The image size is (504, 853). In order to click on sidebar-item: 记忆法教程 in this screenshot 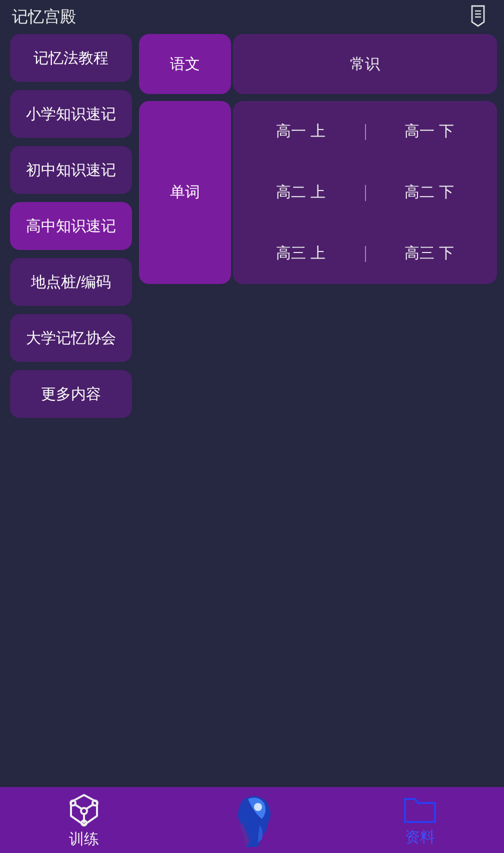, I will do `click(71, 58)`.